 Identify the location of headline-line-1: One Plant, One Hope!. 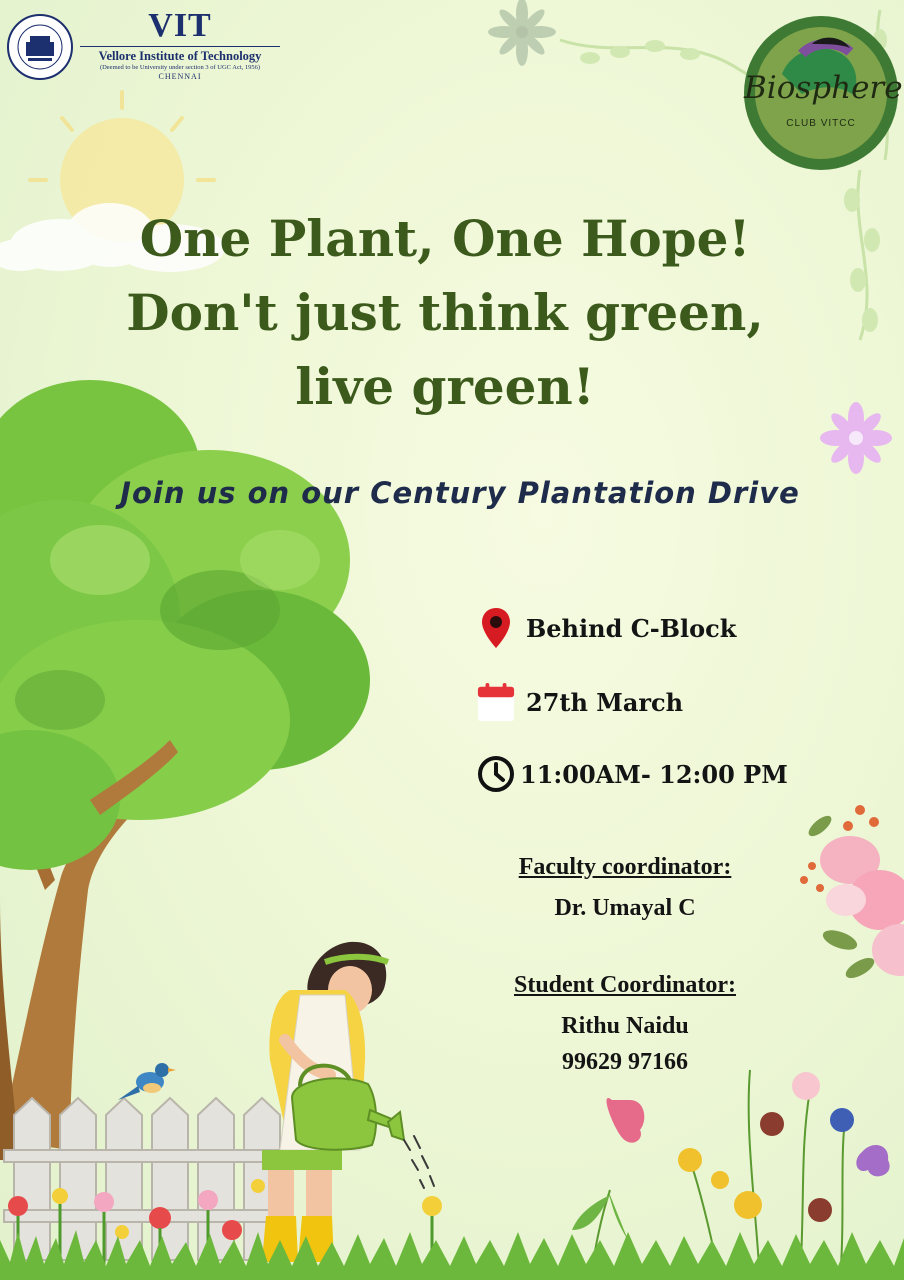
(445, 238).